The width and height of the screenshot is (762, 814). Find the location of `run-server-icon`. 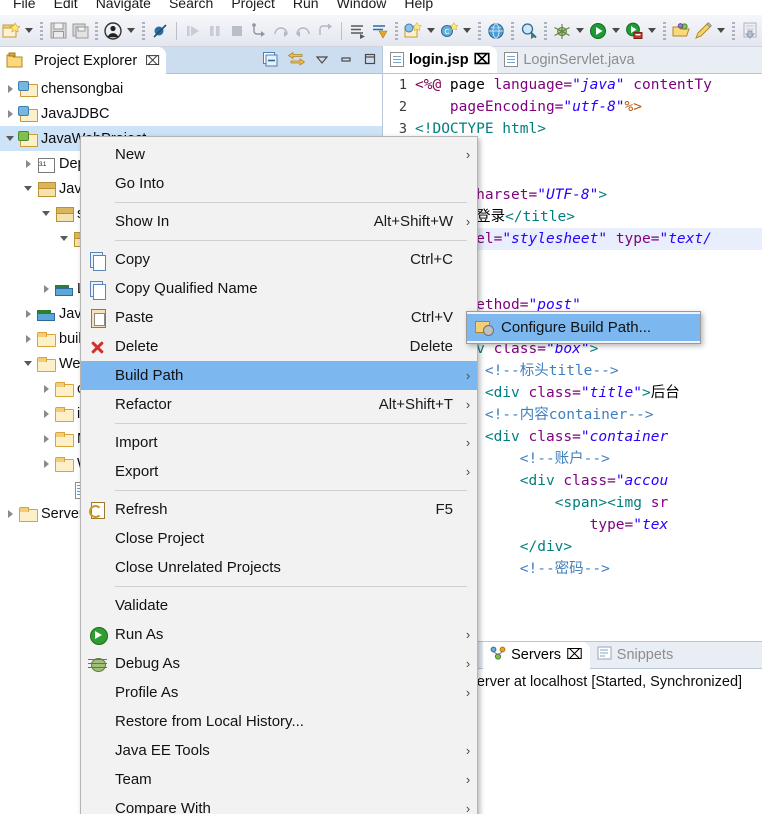

run-server-icon is located at coordinates (634, 31).